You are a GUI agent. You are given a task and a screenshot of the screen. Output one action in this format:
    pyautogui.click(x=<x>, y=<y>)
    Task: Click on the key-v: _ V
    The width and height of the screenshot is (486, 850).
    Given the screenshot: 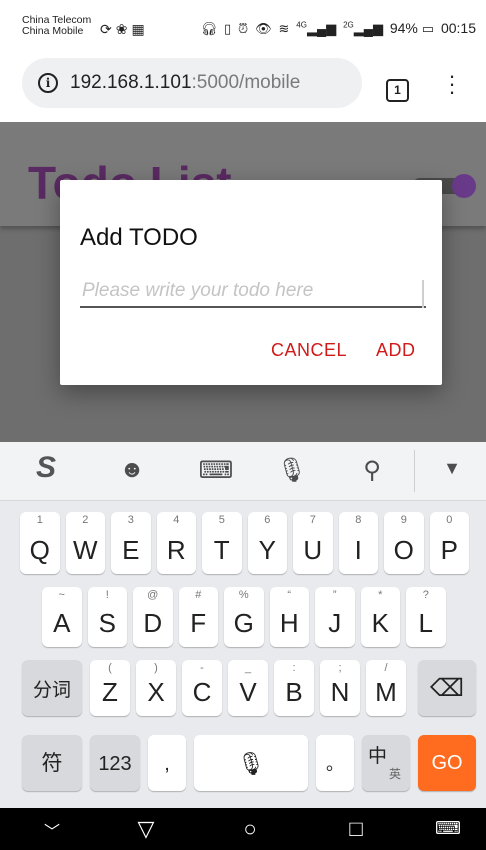 What is the action you would take?
    pyautogui.click(x=248, y=688)
    